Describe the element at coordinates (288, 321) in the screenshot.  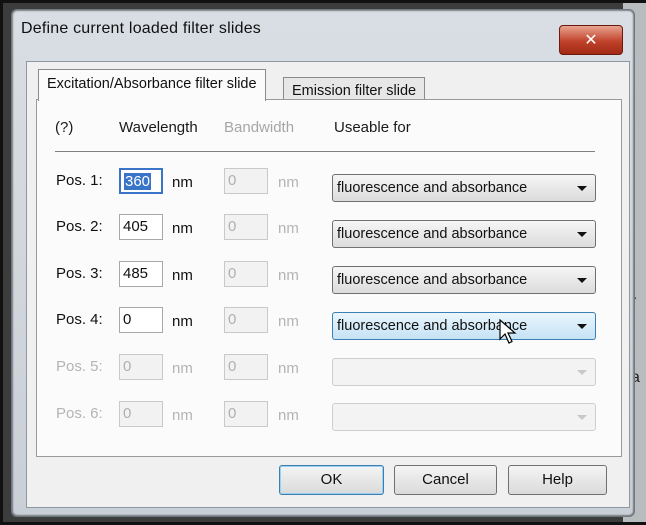
I see `pos-4-bandwidth-unit: nm` at that location.